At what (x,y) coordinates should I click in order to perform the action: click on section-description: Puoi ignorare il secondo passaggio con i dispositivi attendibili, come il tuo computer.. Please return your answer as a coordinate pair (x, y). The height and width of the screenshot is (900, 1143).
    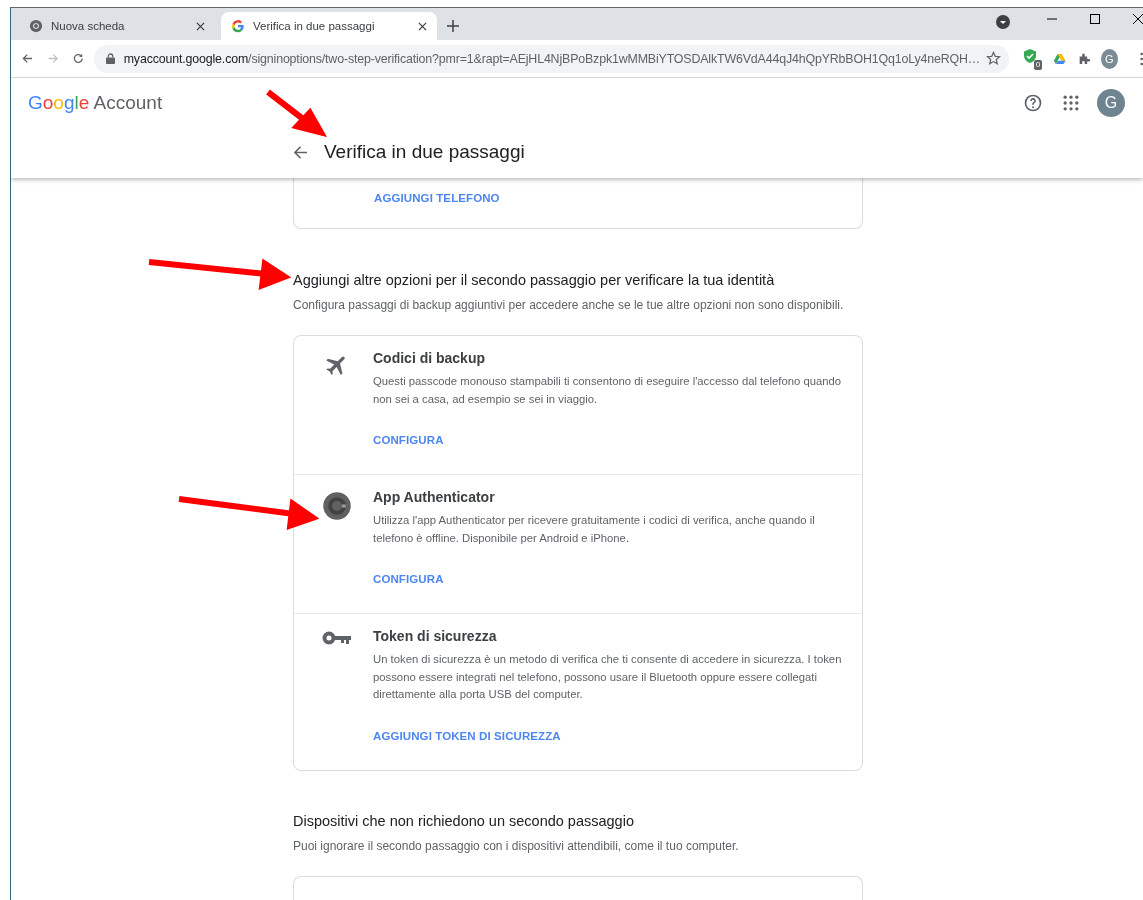
    Looking at the image, I should click on (516, 846).